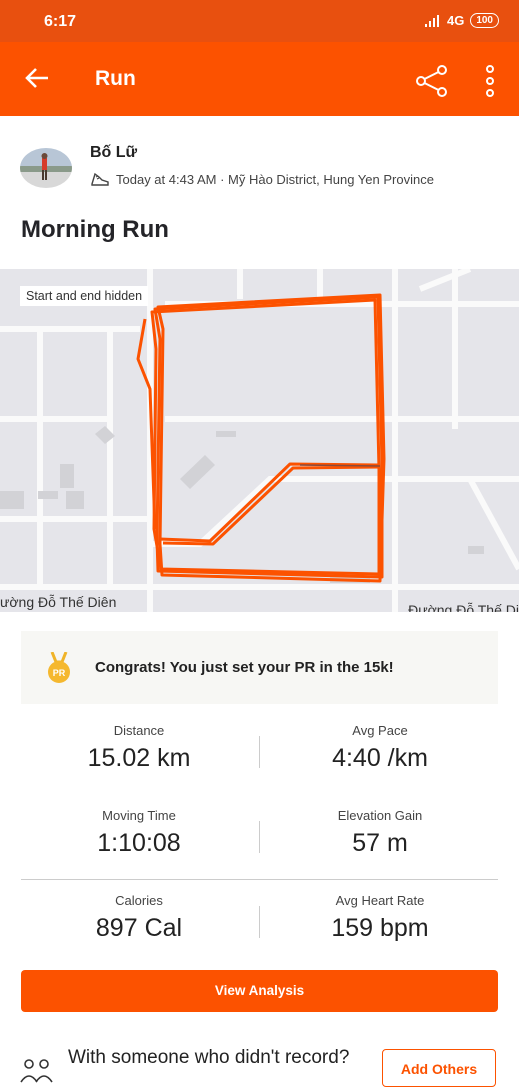 The height and width of the screenshot is (1088, 519). Describe the element at coordinates (84, 296) in the screenshot. I see `map-privacy-badge: Start and end hidden` at that location.